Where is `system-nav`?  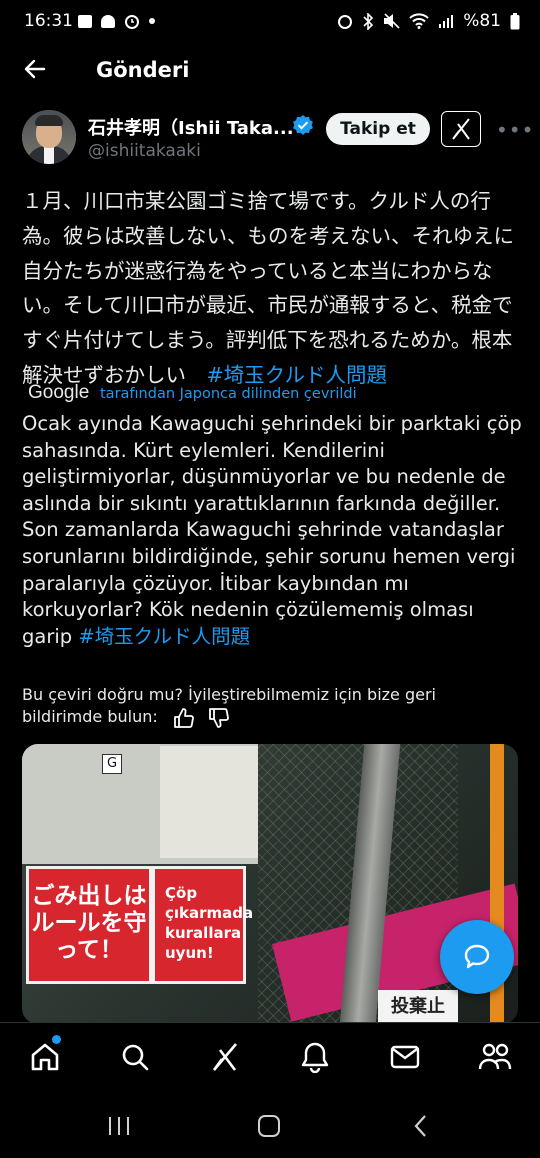
system-nav is located at coordinates (270, 1126).